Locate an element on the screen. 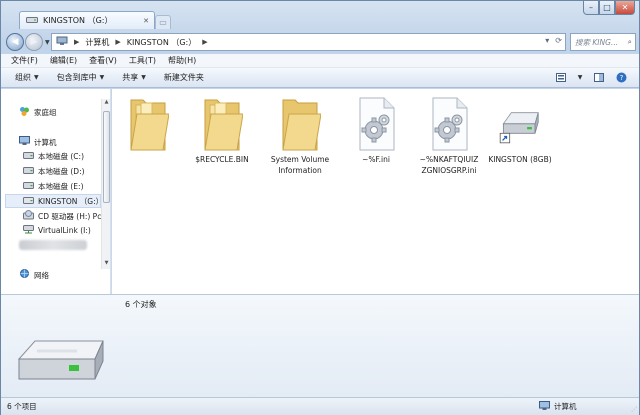  nav-scrollbar: ▲ ▼ is located at coordinates (105, 184).